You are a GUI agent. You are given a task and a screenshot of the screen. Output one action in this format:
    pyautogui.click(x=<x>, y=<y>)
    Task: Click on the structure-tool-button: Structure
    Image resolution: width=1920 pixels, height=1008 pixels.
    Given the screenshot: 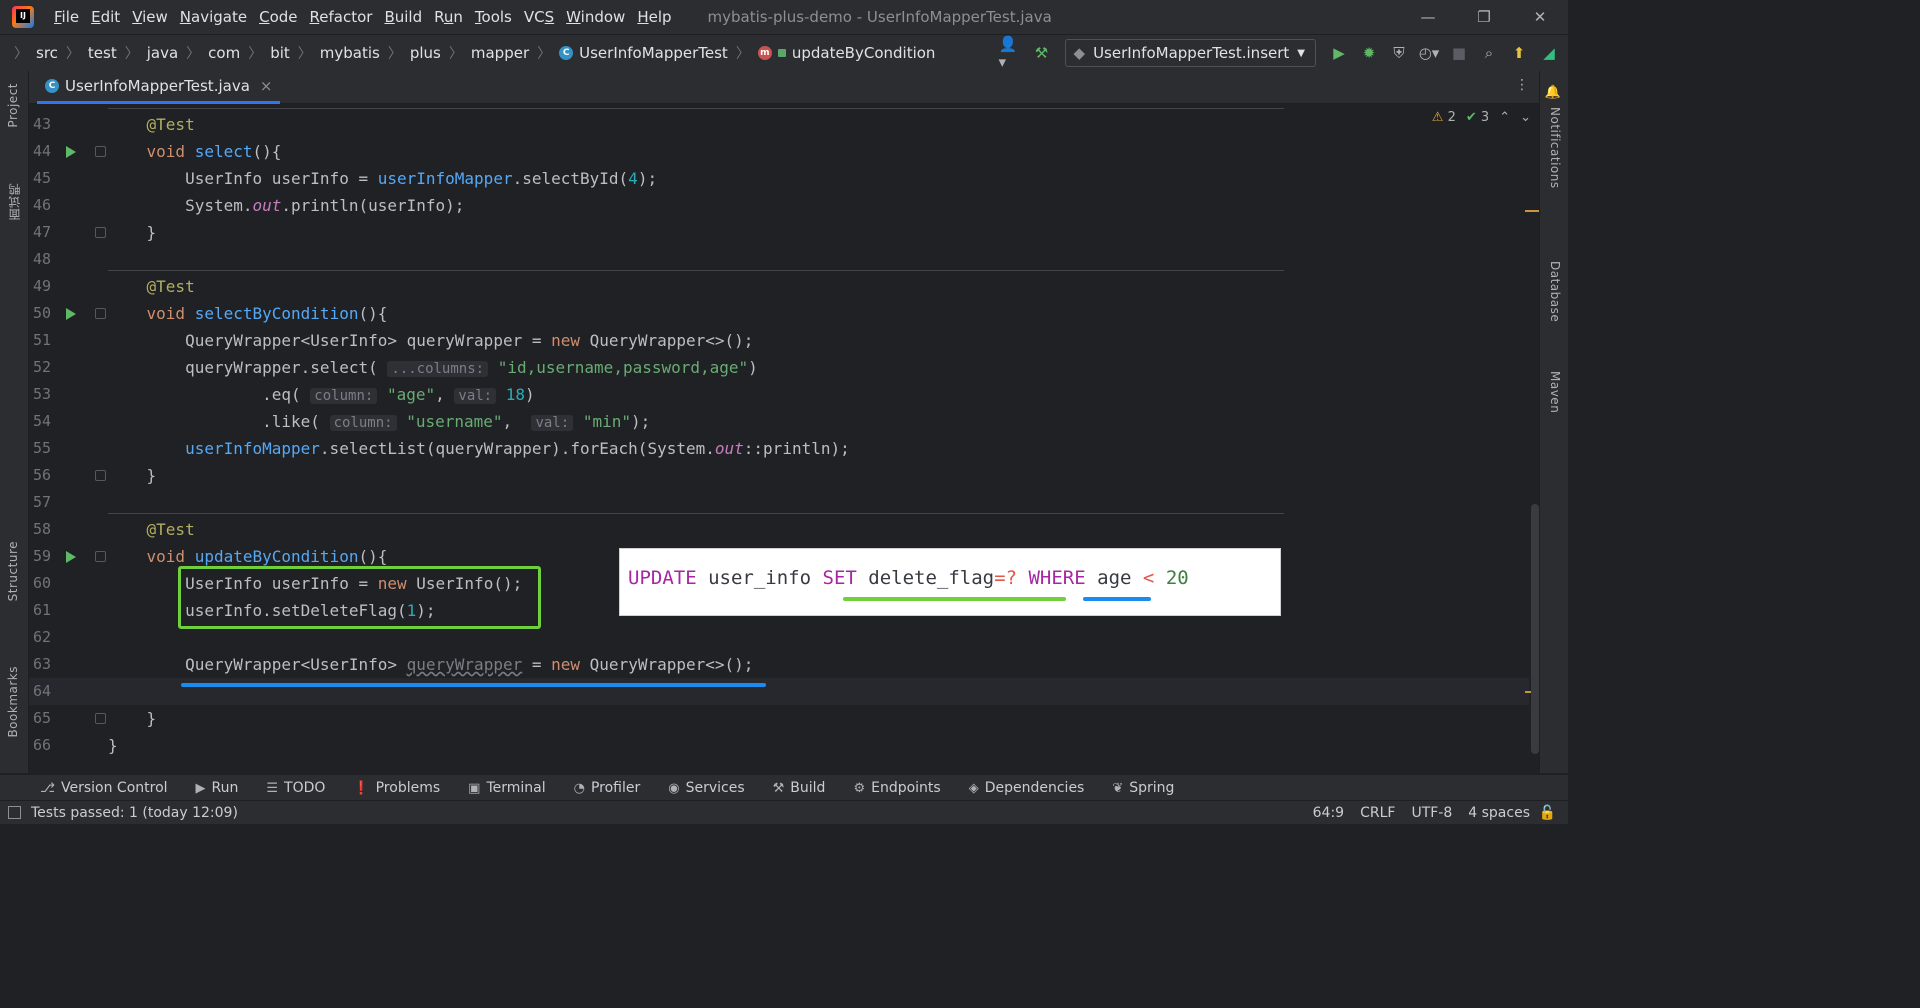 What is the action you would take?
    pyautogui.click(x=13, y=571)
    